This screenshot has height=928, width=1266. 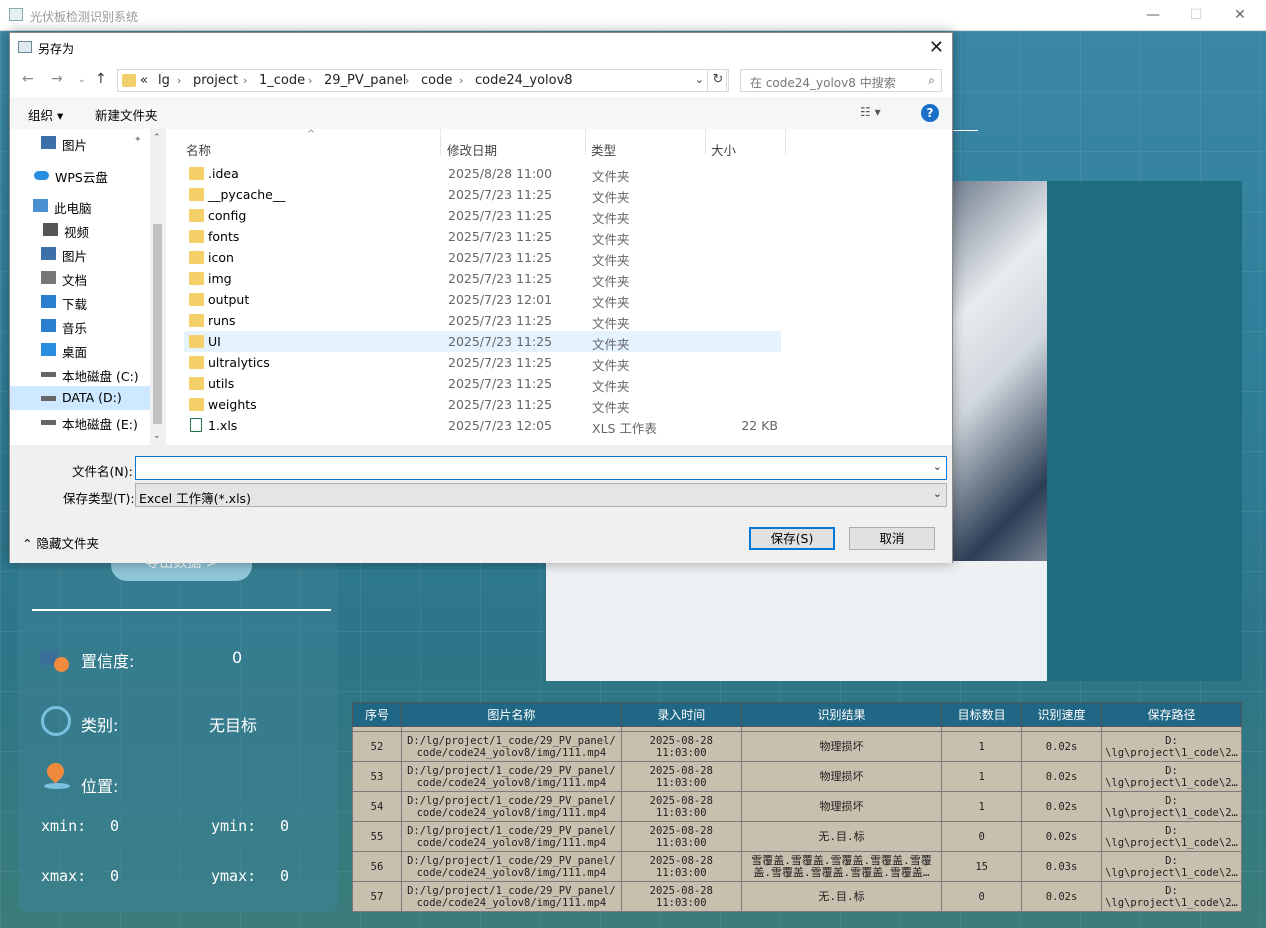 I want to click on file-row: fonts 2025/7/23 11:25 文件夹, so click(x=482, y=236).